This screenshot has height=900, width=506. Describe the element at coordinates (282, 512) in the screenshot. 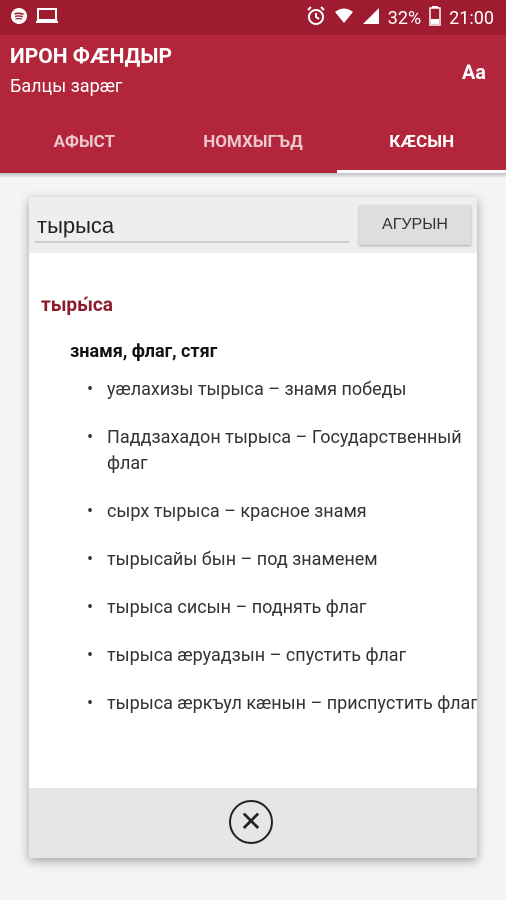

I see `list-item: сырх тырыса – красное знамя` at that location.